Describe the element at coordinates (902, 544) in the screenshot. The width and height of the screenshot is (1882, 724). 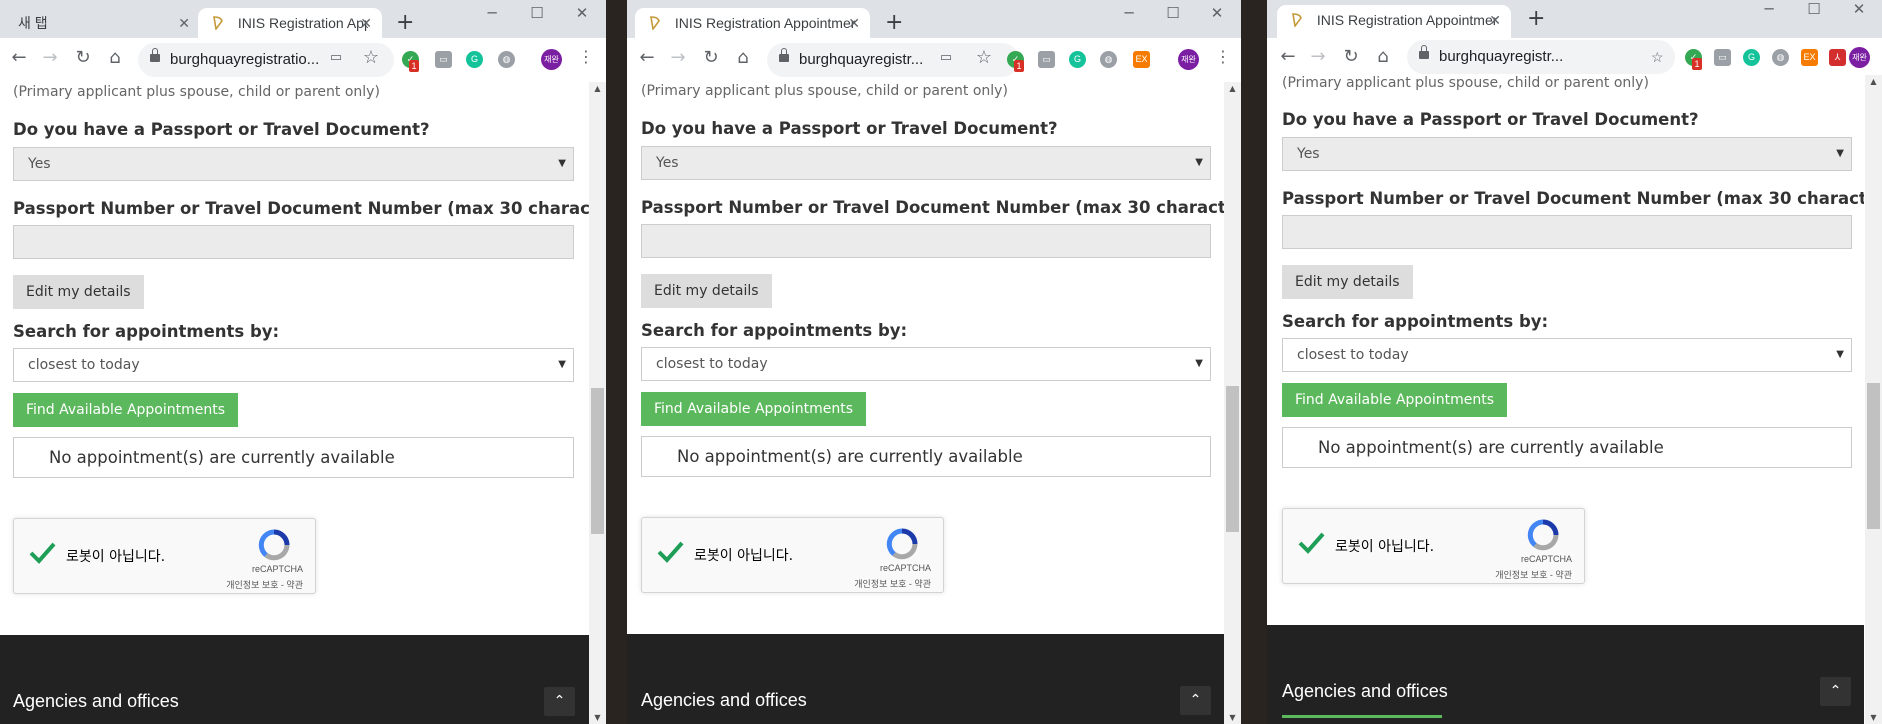
I see `recaptcha-logo-icon` at that location.